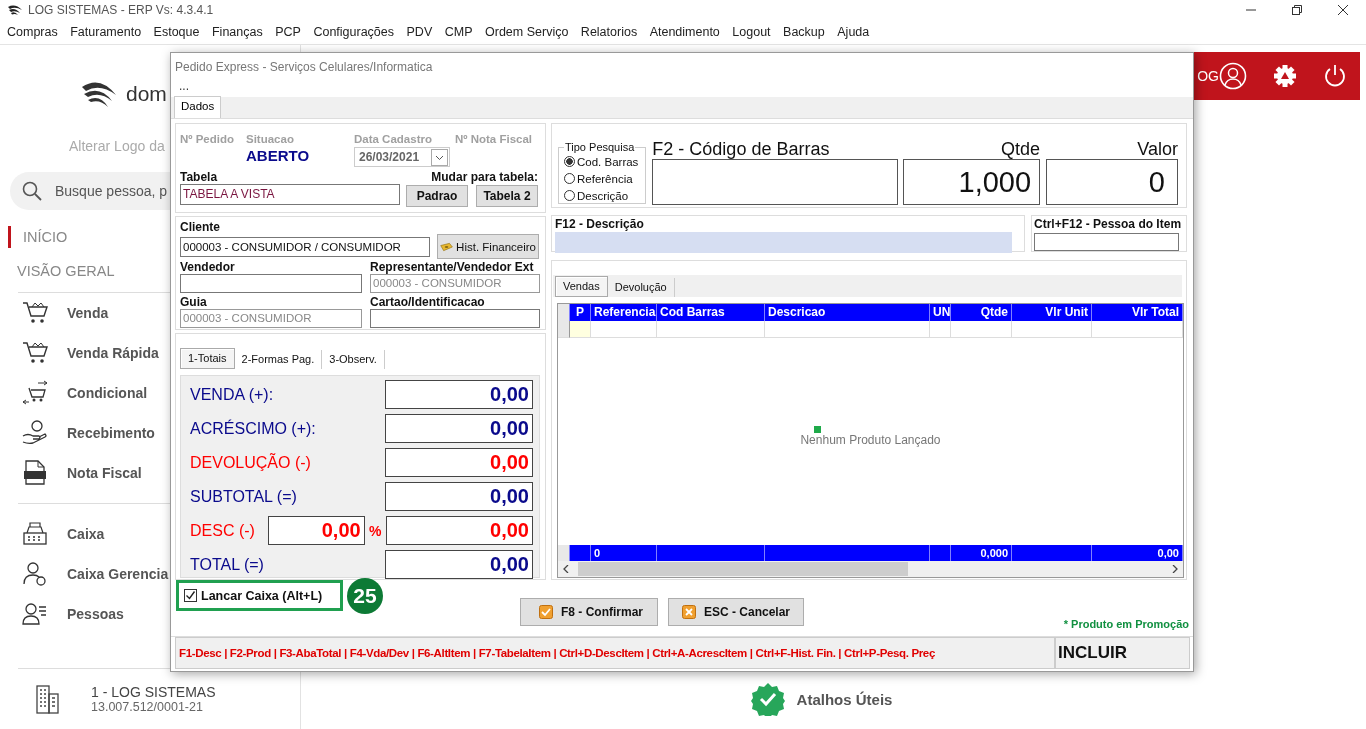 The height and width of the screenshot is (729, 1366). I want to click on column-header: Cod Barras, so click(711, 312).